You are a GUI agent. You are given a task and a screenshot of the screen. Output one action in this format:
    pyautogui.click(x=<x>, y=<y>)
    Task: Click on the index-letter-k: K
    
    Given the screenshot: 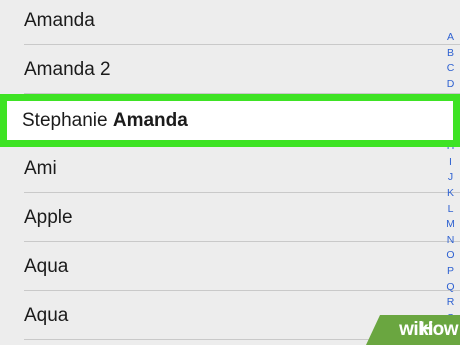 What is the action you would take?
    pyautogui.click(x=450, y=194)
    